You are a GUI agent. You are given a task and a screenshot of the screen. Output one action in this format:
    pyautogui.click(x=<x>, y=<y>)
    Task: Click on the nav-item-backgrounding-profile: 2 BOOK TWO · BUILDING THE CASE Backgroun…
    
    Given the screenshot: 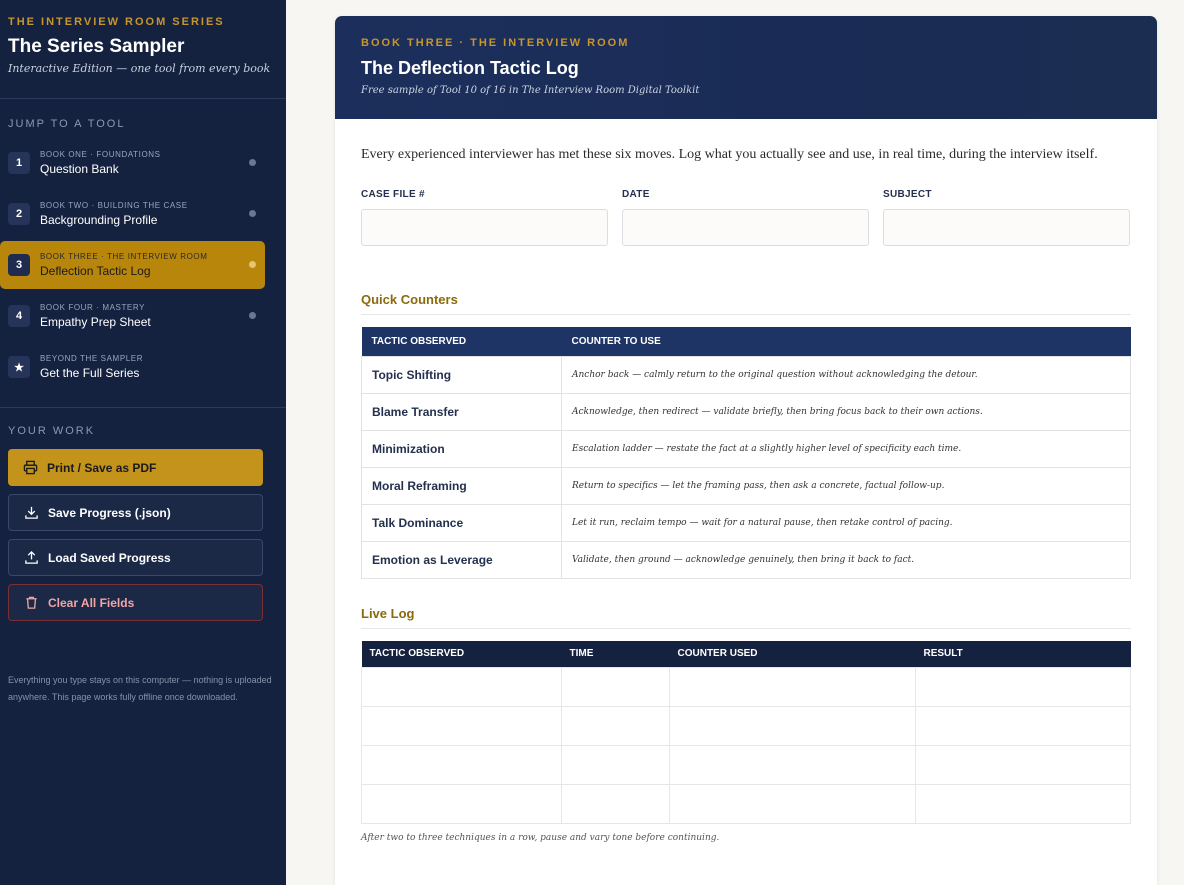 What is the action you would take?
    pyautogui.click(x=132, y=214)
    